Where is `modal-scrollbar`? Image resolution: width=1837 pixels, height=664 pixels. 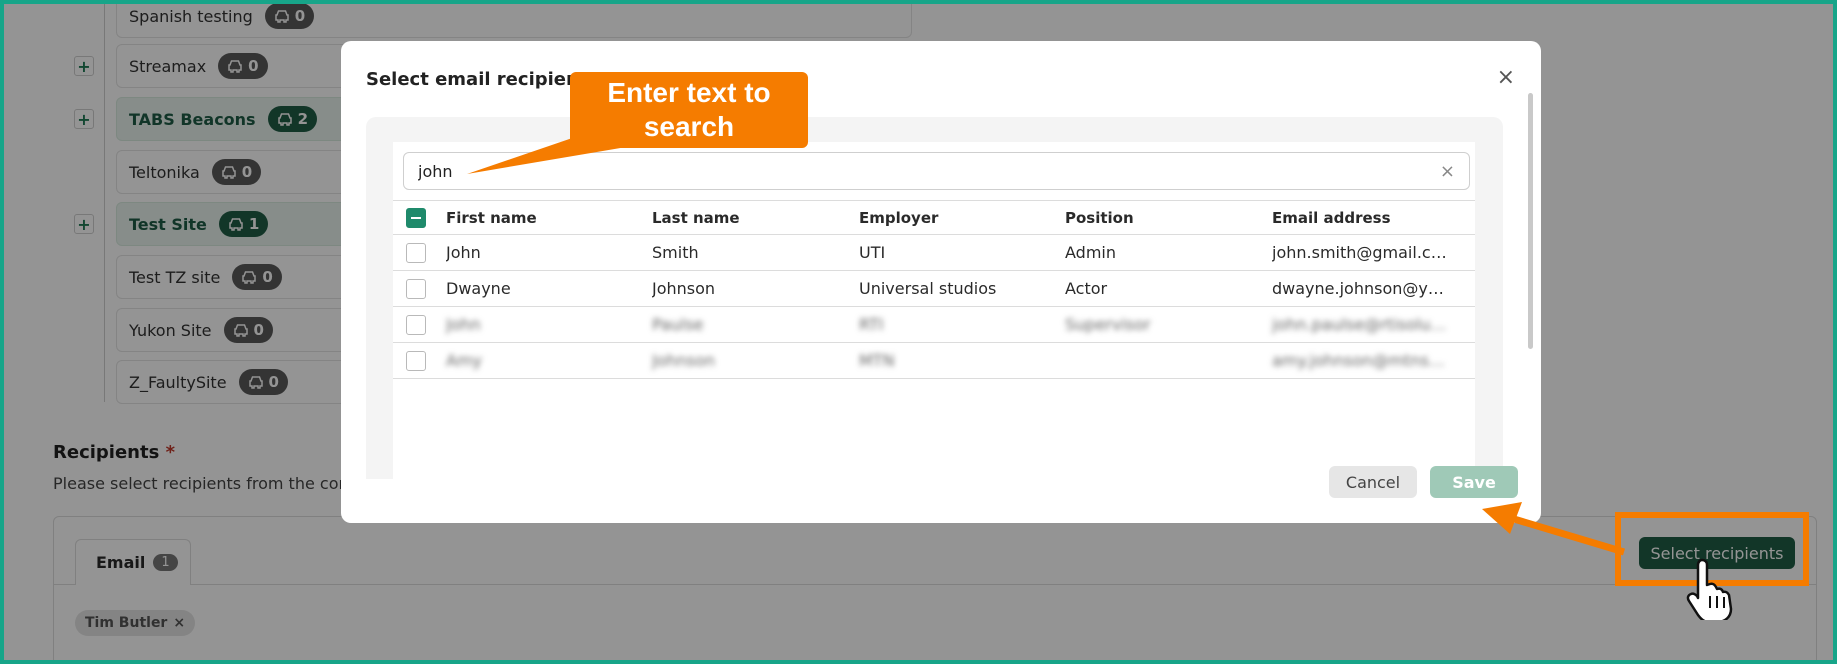 modal-scrollbar is located at coordinates (1530, 221).